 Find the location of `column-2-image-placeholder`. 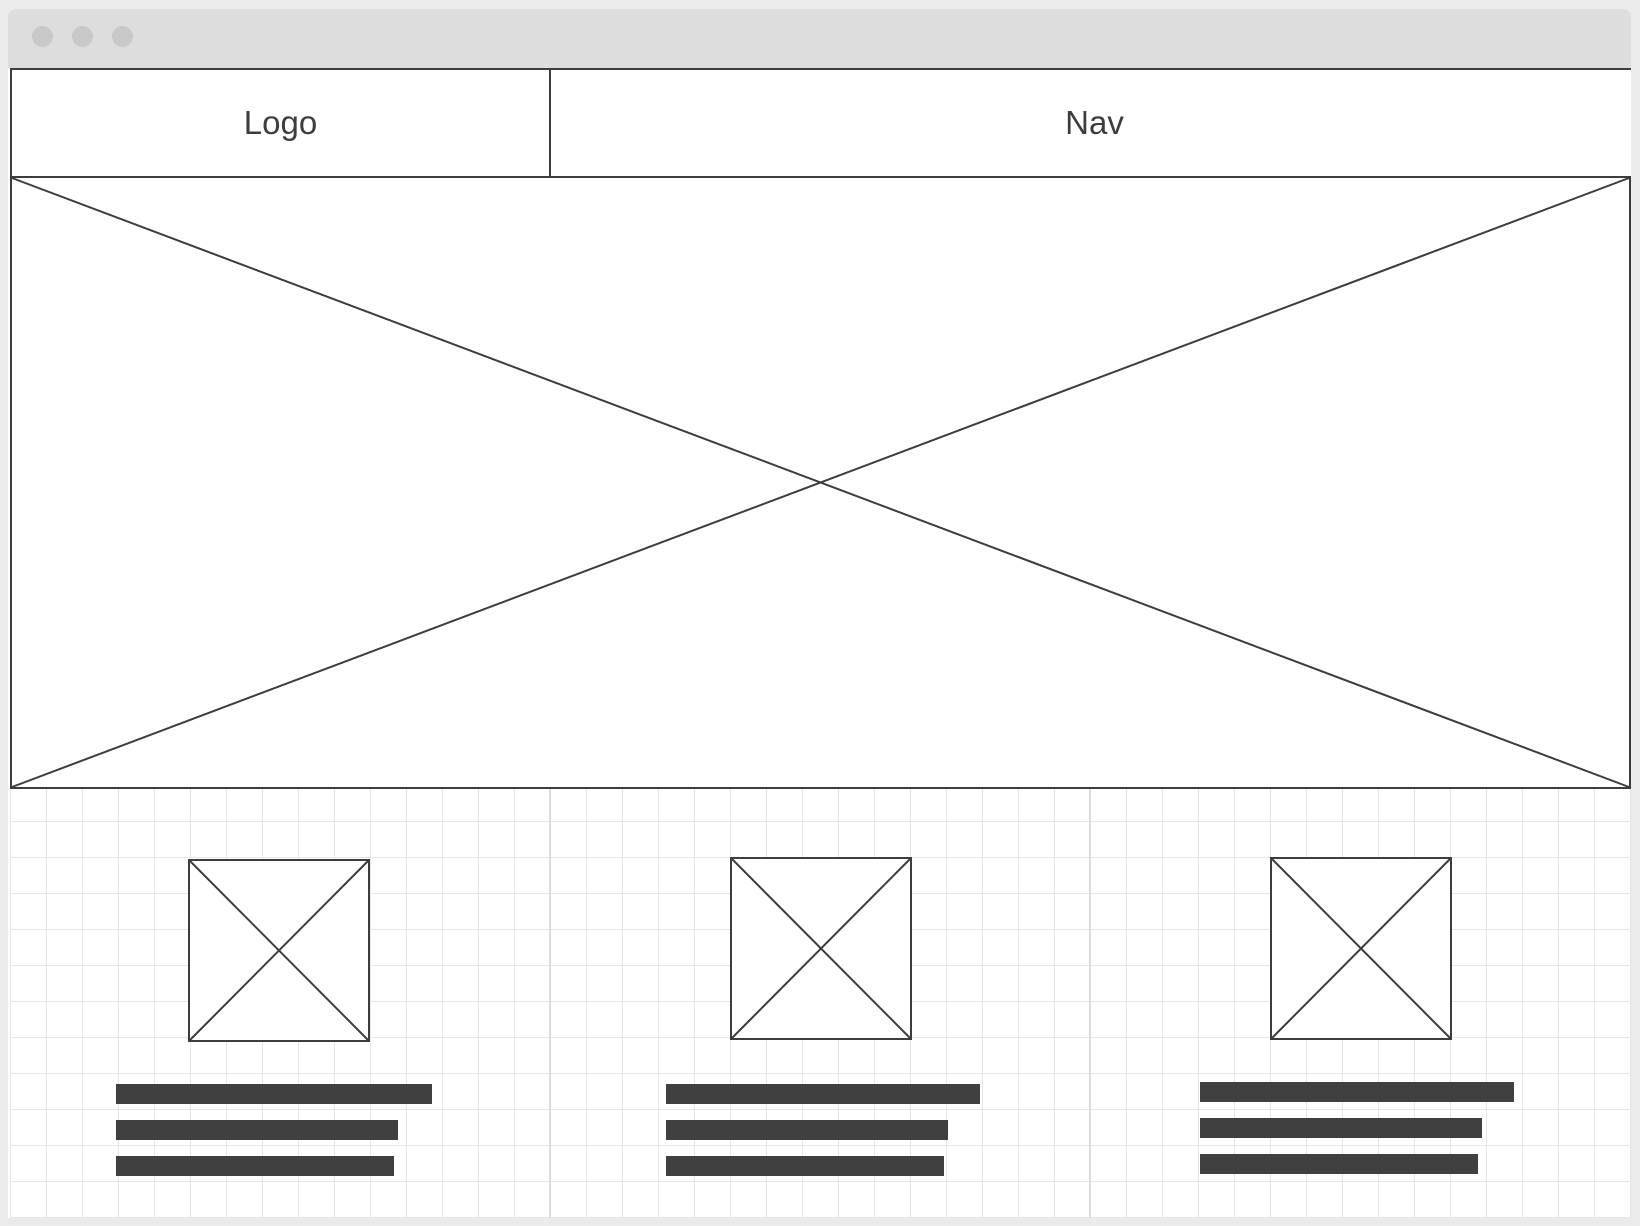

column-2-image-placeholder is located at coordinates (821, 948).